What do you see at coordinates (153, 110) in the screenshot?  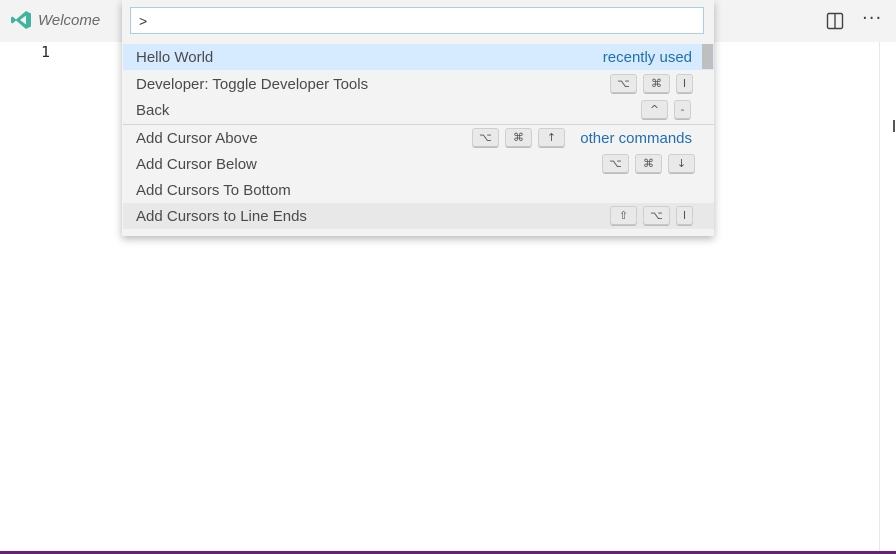 I see `command-label: Back` at bounding box center [153, 110].